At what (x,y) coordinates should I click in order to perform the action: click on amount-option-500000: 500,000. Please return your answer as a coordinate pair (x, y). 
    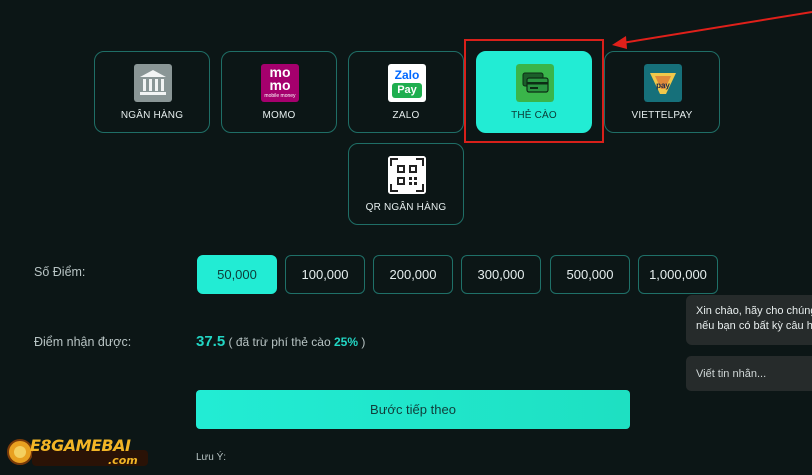
    Looking at the image, I should click on (590, 274).